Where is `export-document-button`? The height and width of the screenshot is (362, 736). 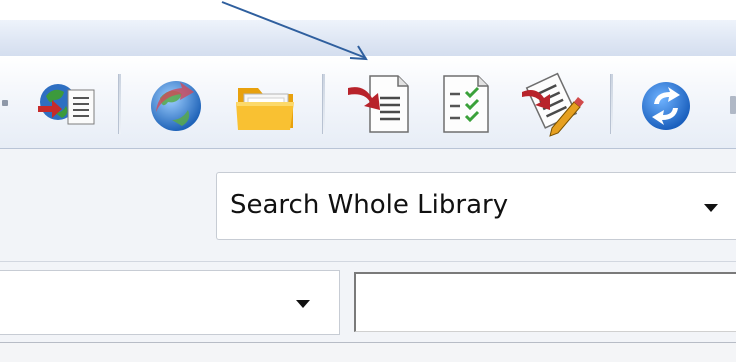 export-document-button is located at coordinates (379, 103).